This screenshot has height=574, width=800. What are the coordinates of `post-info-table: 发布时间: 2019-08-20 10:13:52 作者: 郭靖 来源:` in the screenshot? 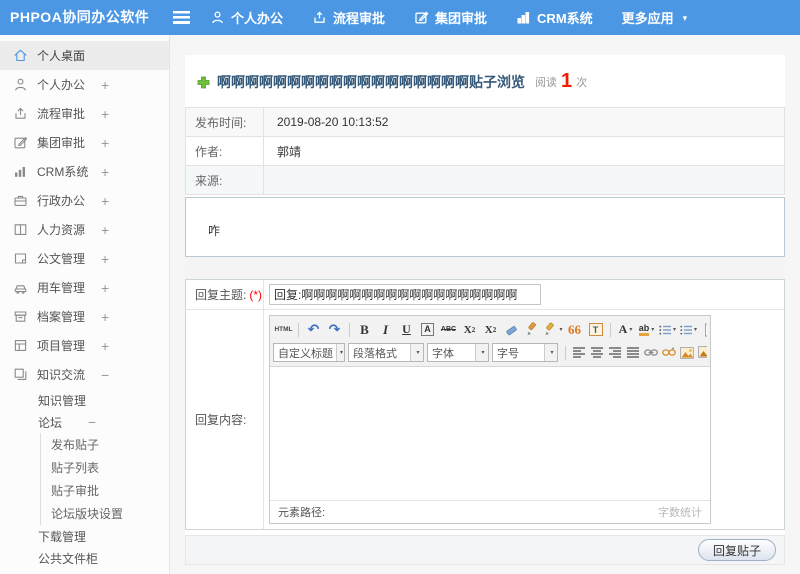 It's located at (485, 151).